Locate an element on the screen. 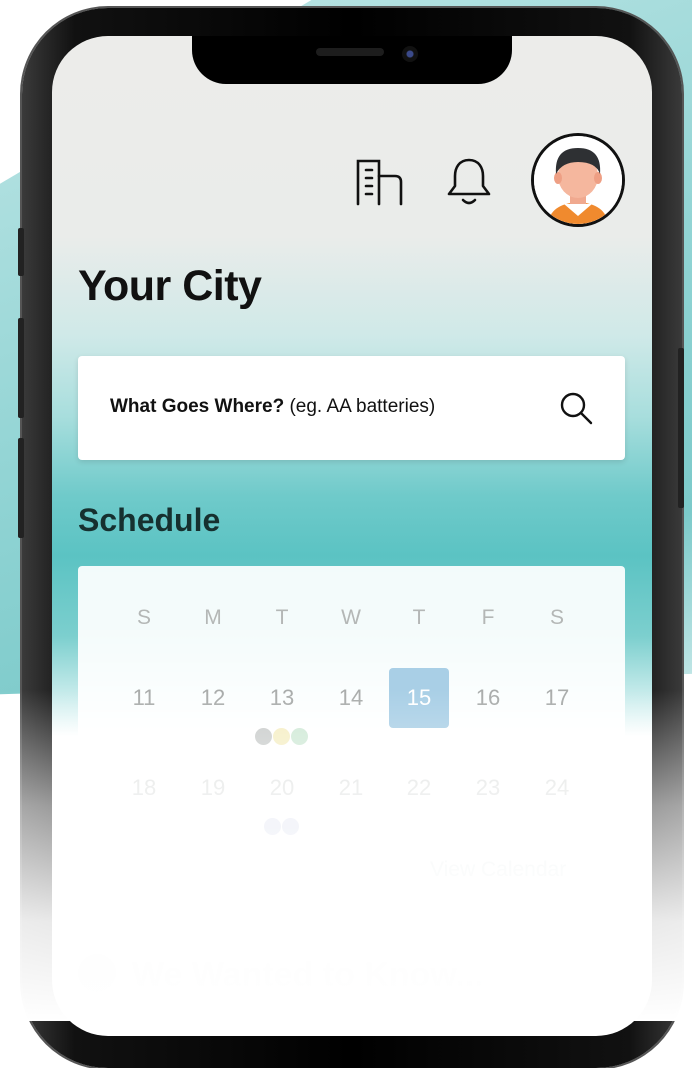 This screenshot has width=692, height=1068. search-icon is located at coordinates (576, 408).